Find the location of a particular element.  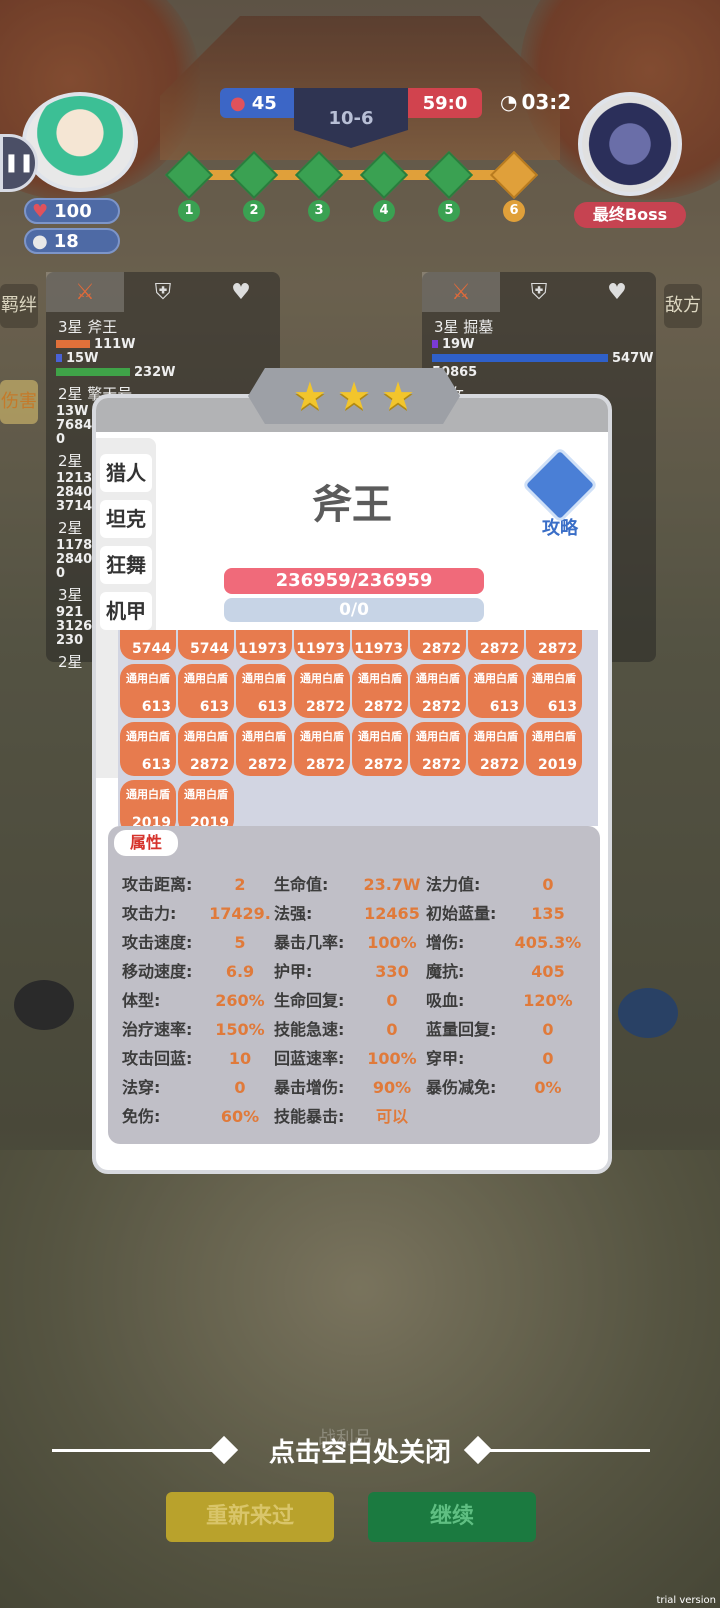

retry-button: 重新来过 is located at coordinates (250, 1517).